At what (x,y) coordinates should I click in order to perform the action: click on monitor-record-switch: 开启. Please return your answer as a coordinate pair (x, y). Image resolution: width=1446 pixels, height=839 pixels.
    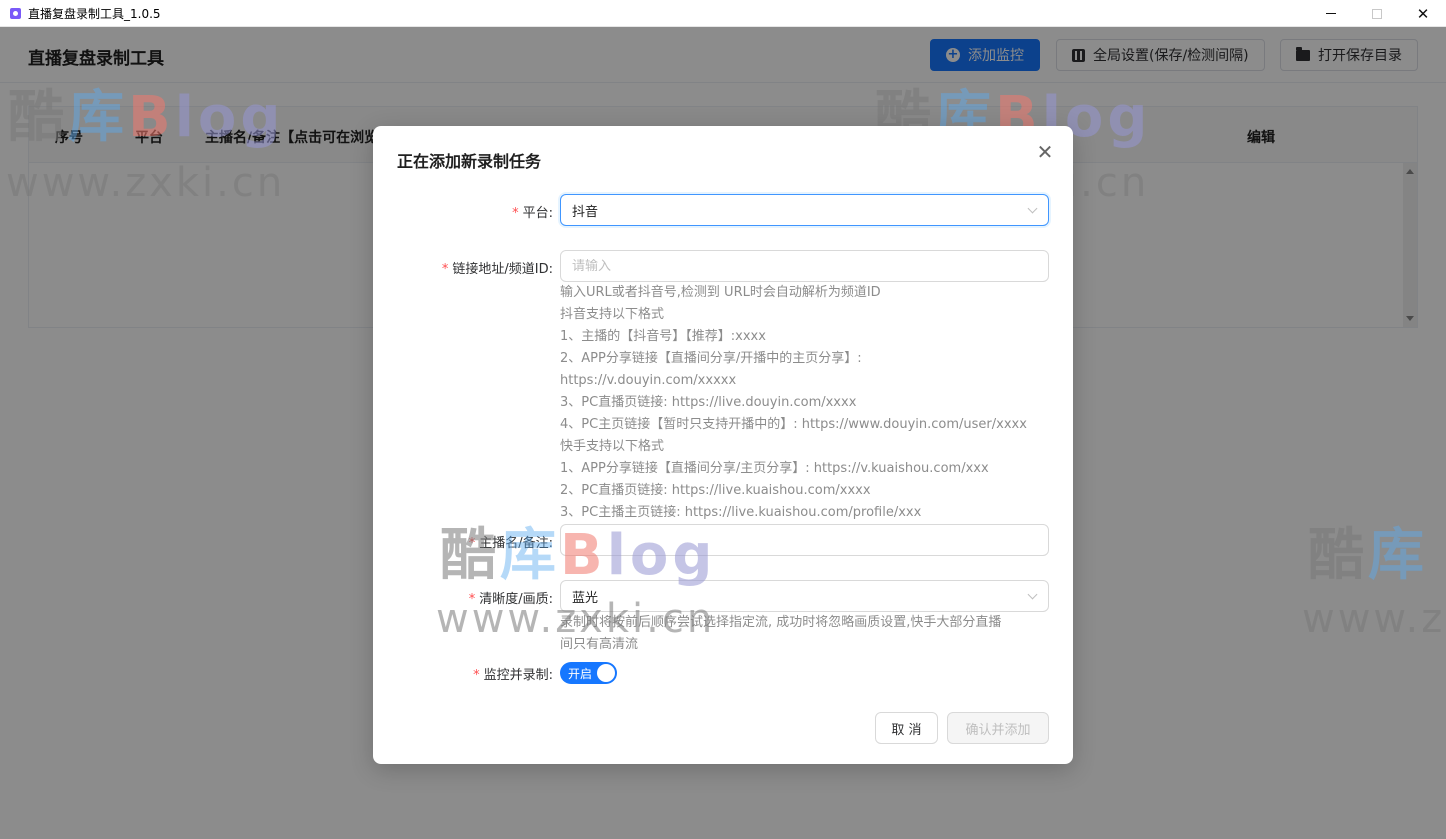
    Looking at the image, I should click on (588, 673).